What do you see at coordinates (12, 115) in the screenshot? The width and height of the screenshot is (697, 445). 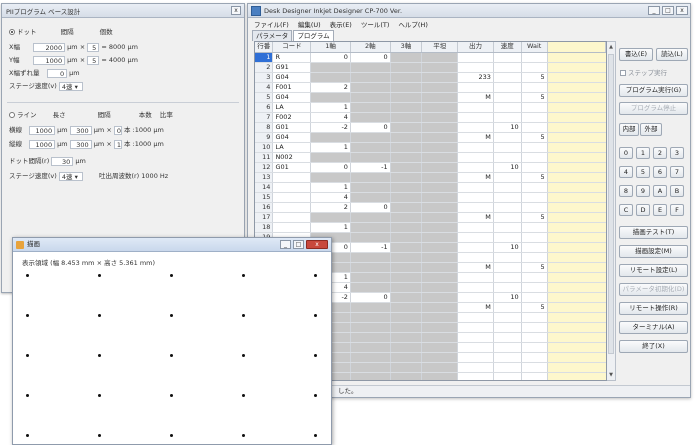 I see `line-mode-radio` at bounding box center [12, 115].